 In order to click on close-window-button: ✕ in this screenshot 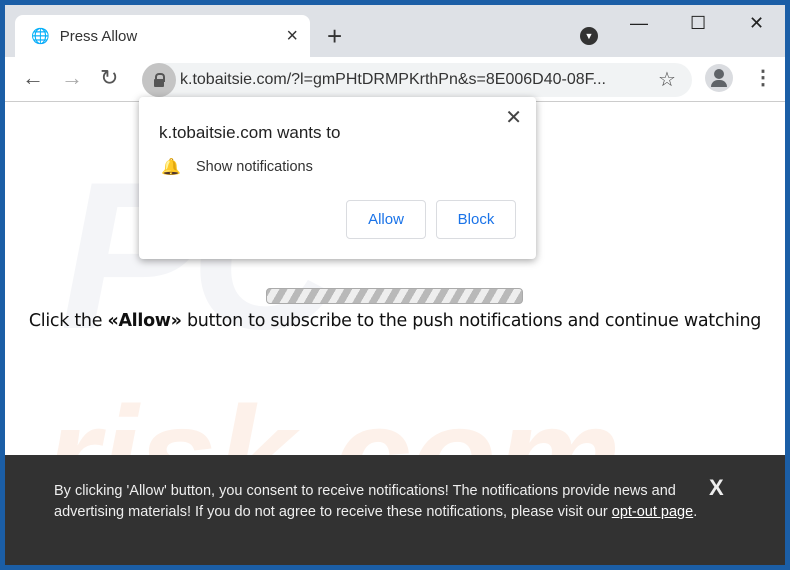, I will do `click(756, 23)`.